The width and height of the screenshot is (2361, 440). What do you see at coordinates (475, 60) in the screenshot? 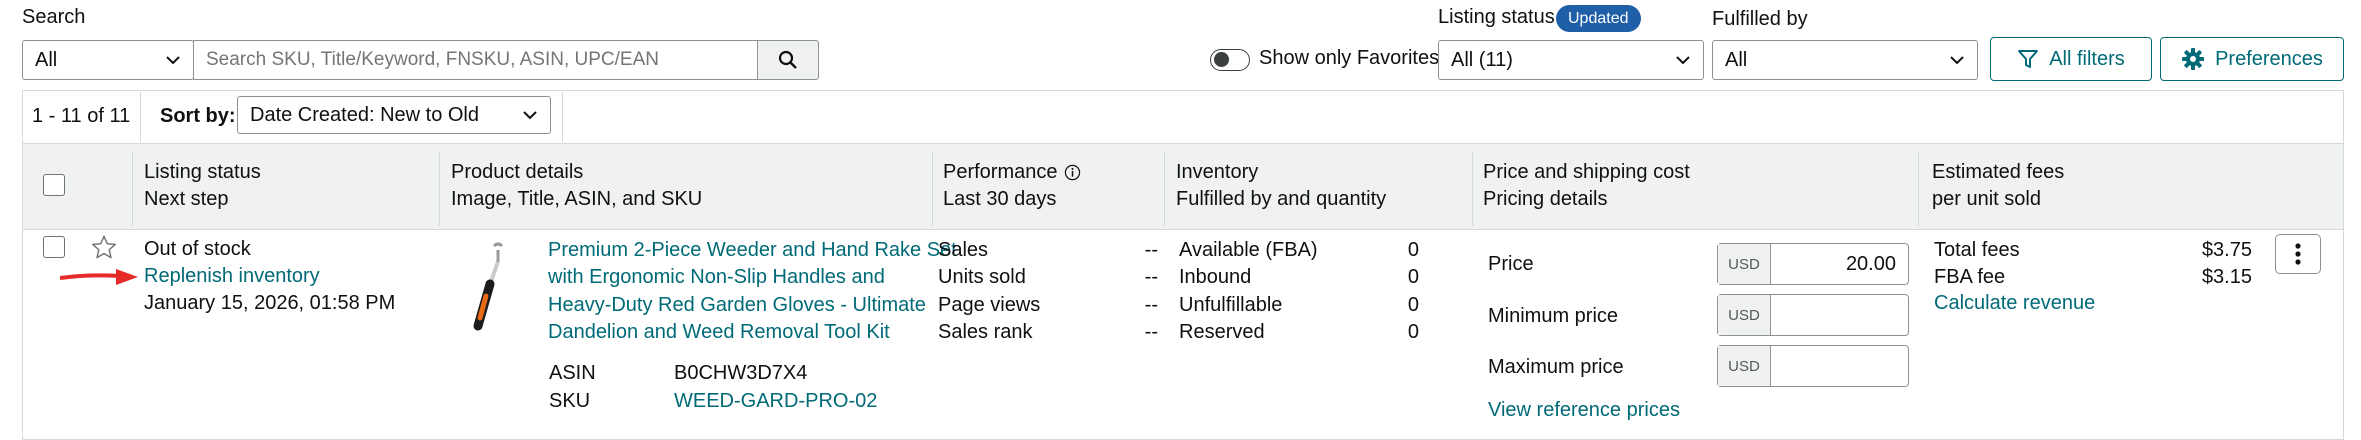
I see `search-input` at bounding box center [475, 60].